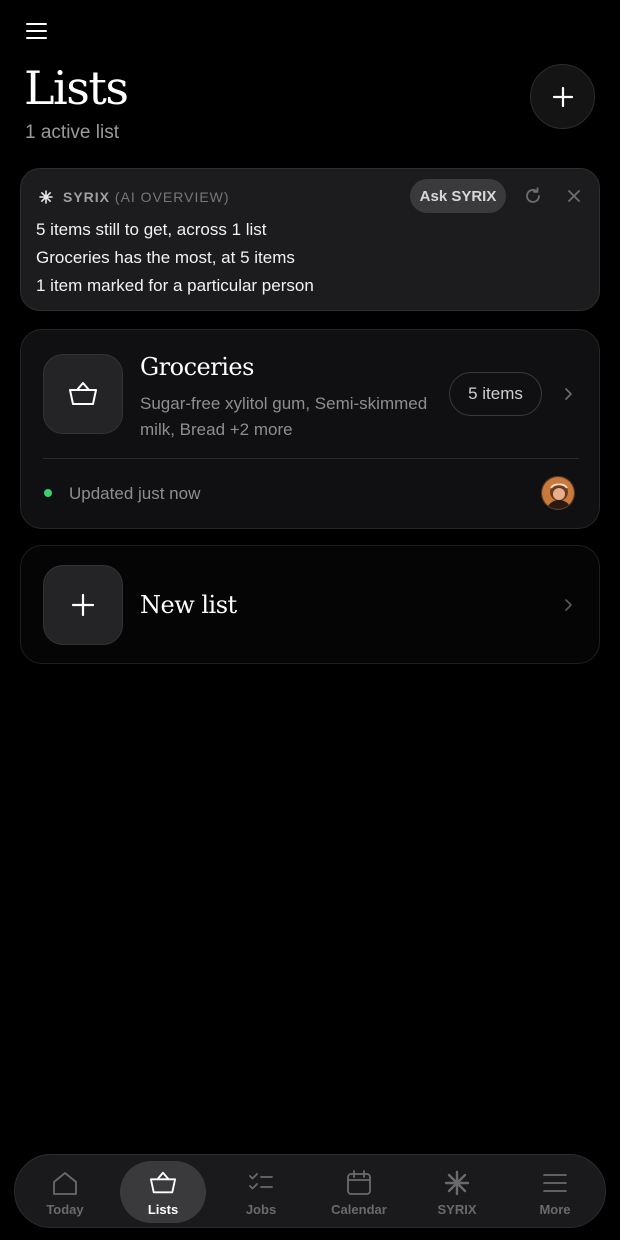  Describe the element at coordinates (188, 605) in the screenshot. I see `new-list-label: New list` at that location.